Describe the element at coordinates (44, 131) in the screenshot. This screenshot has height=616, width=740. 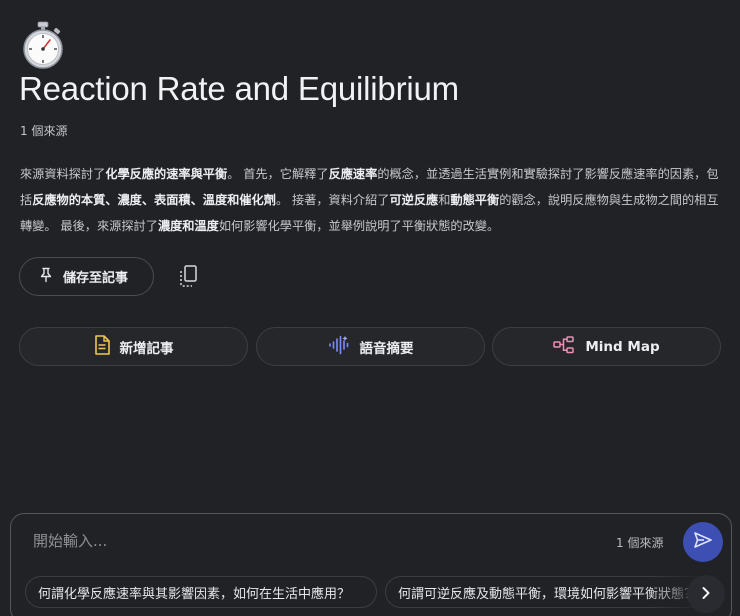
I see `source-count: 1 個來源` at that location.